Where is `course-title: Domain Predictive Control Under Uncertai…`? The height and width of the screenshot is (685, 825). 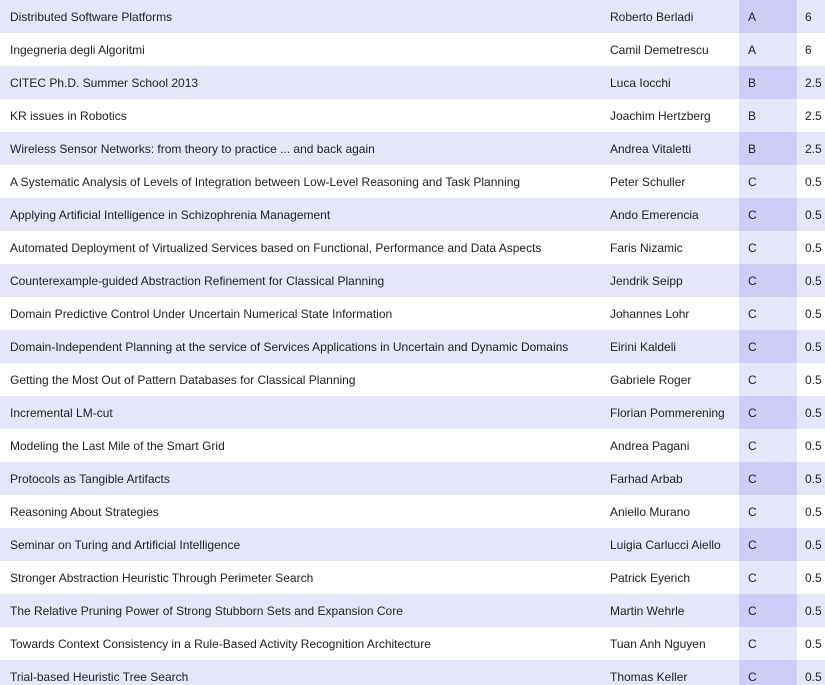
course-title: Domain Predictive Control Under Uncertai… is located at coordinates (300, 313).